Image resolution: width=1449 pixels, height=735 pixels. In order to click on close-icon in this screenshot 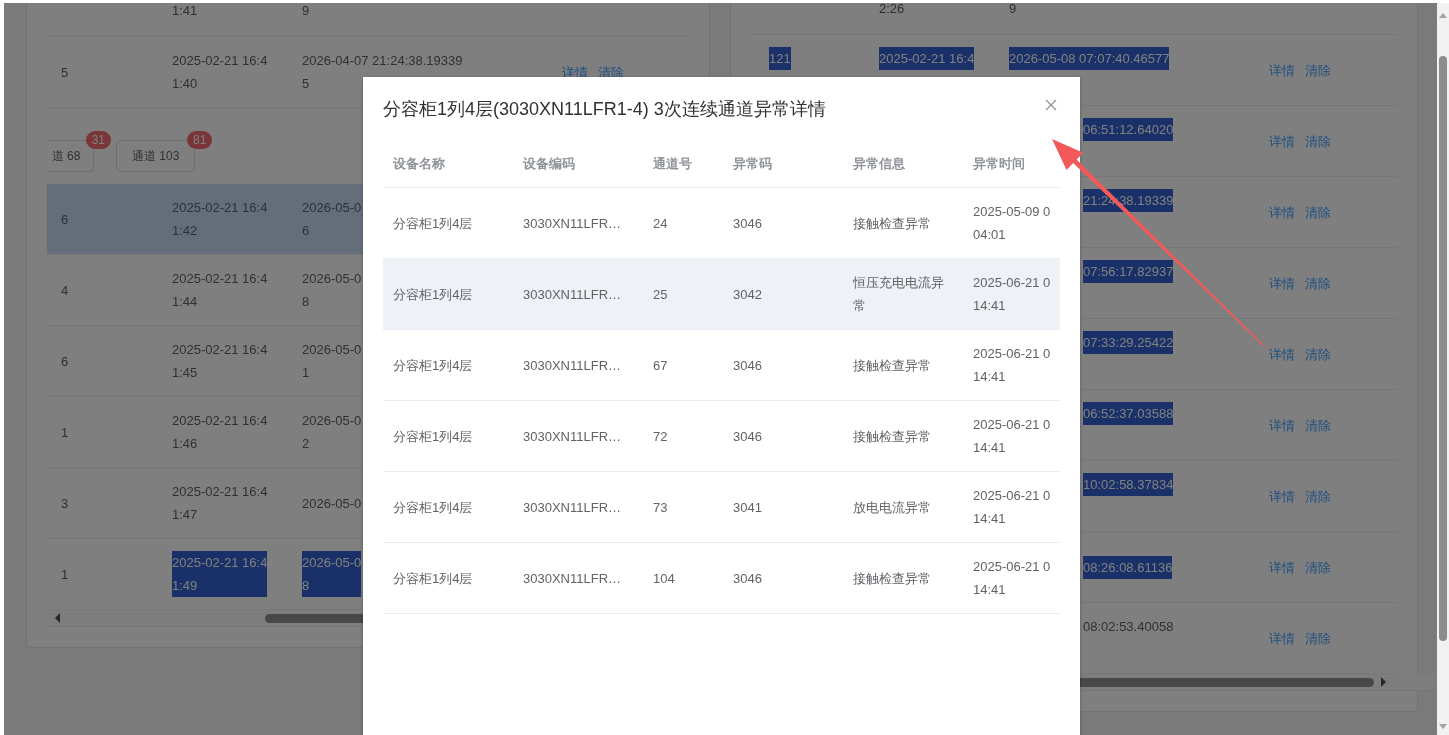, I will do `click(1051, 105)`.